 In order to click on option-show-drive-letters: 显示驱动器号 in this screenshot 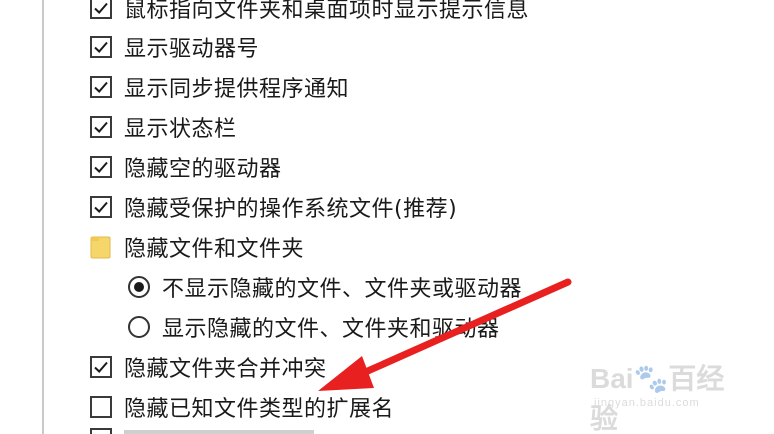, I will do `click(174, 47)`.